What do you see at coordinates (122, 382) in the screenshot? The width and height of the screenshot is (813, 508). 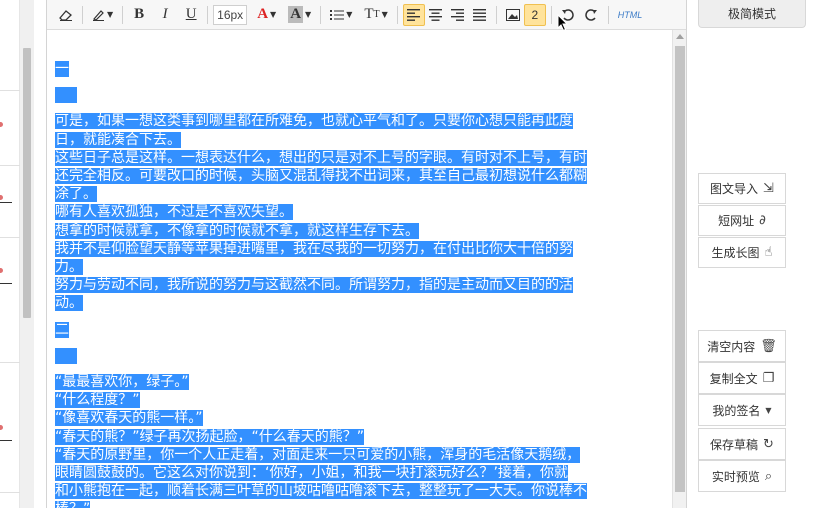 I see `text-line: “最最喜欢你，绿子。”` at bounding box center [122, 382].